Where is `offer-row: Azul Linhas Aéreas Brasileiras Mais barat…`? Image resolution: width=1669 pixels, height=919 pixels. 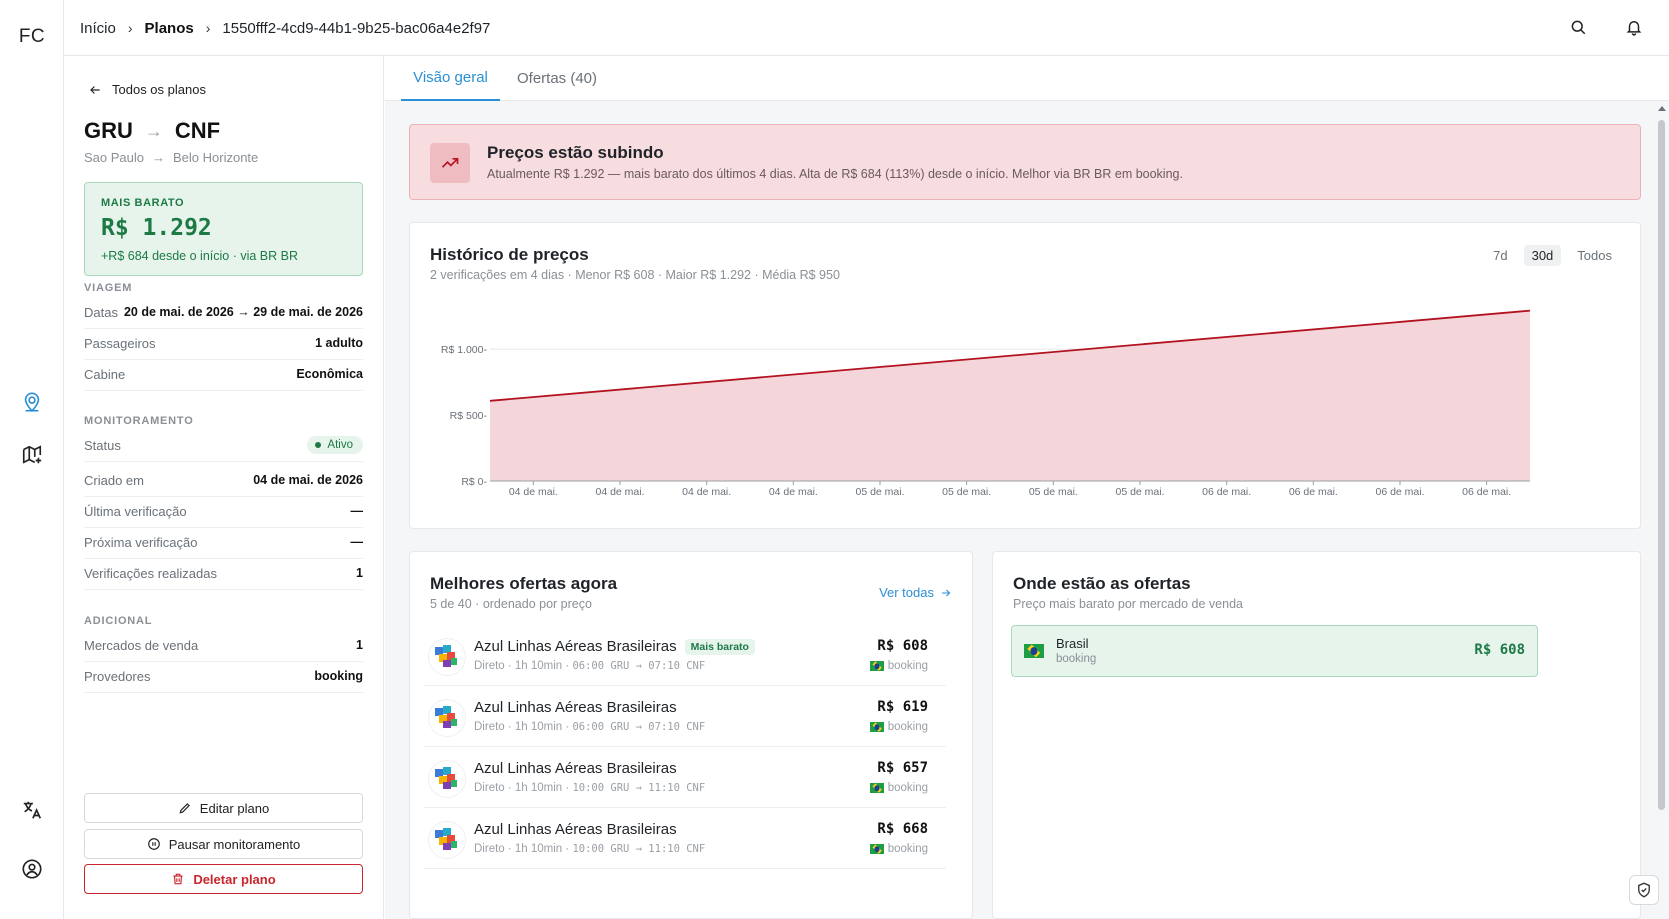
offer-row: Azul Linhas Aéreas Brasileiras Mais barat… is located at coordinates (685, 655).